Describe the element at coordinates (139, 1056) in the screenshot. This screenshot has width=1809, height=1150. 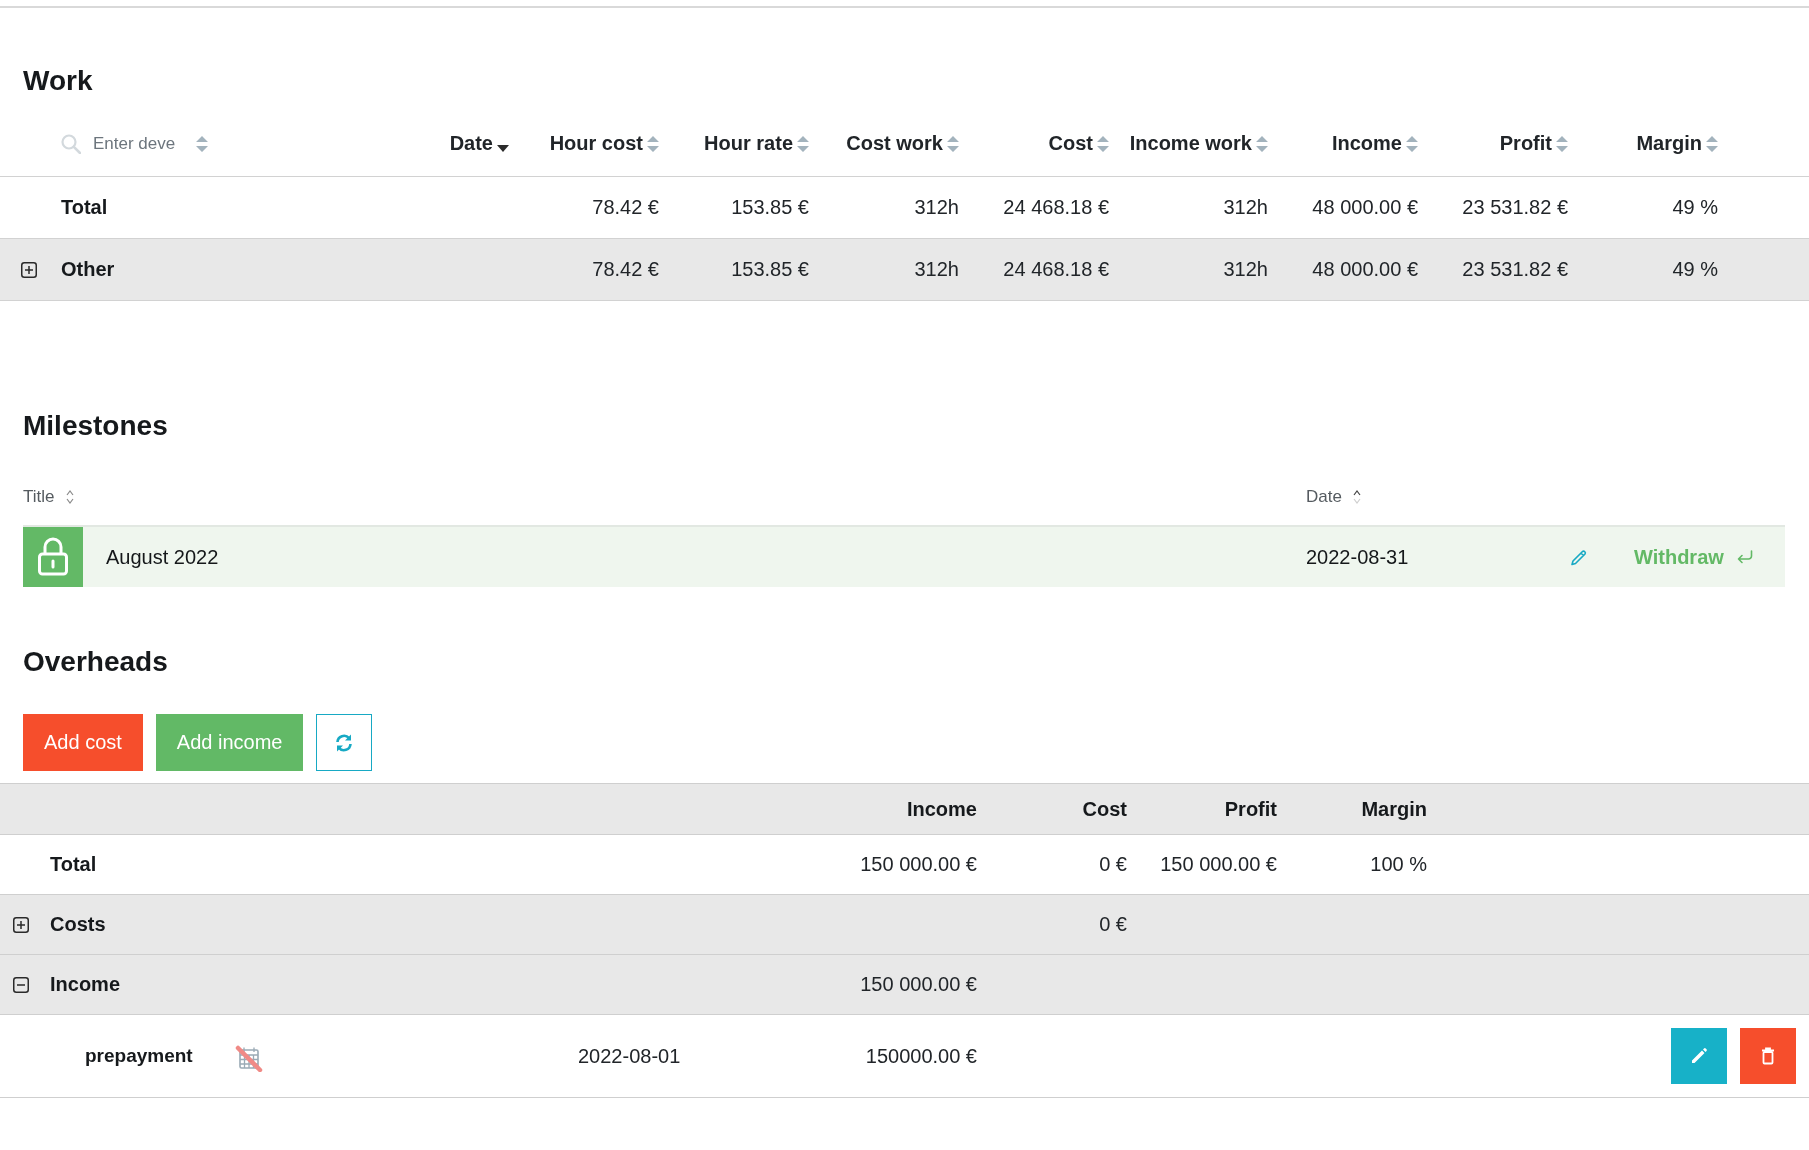
I see `row-label: prepayment` at that location.